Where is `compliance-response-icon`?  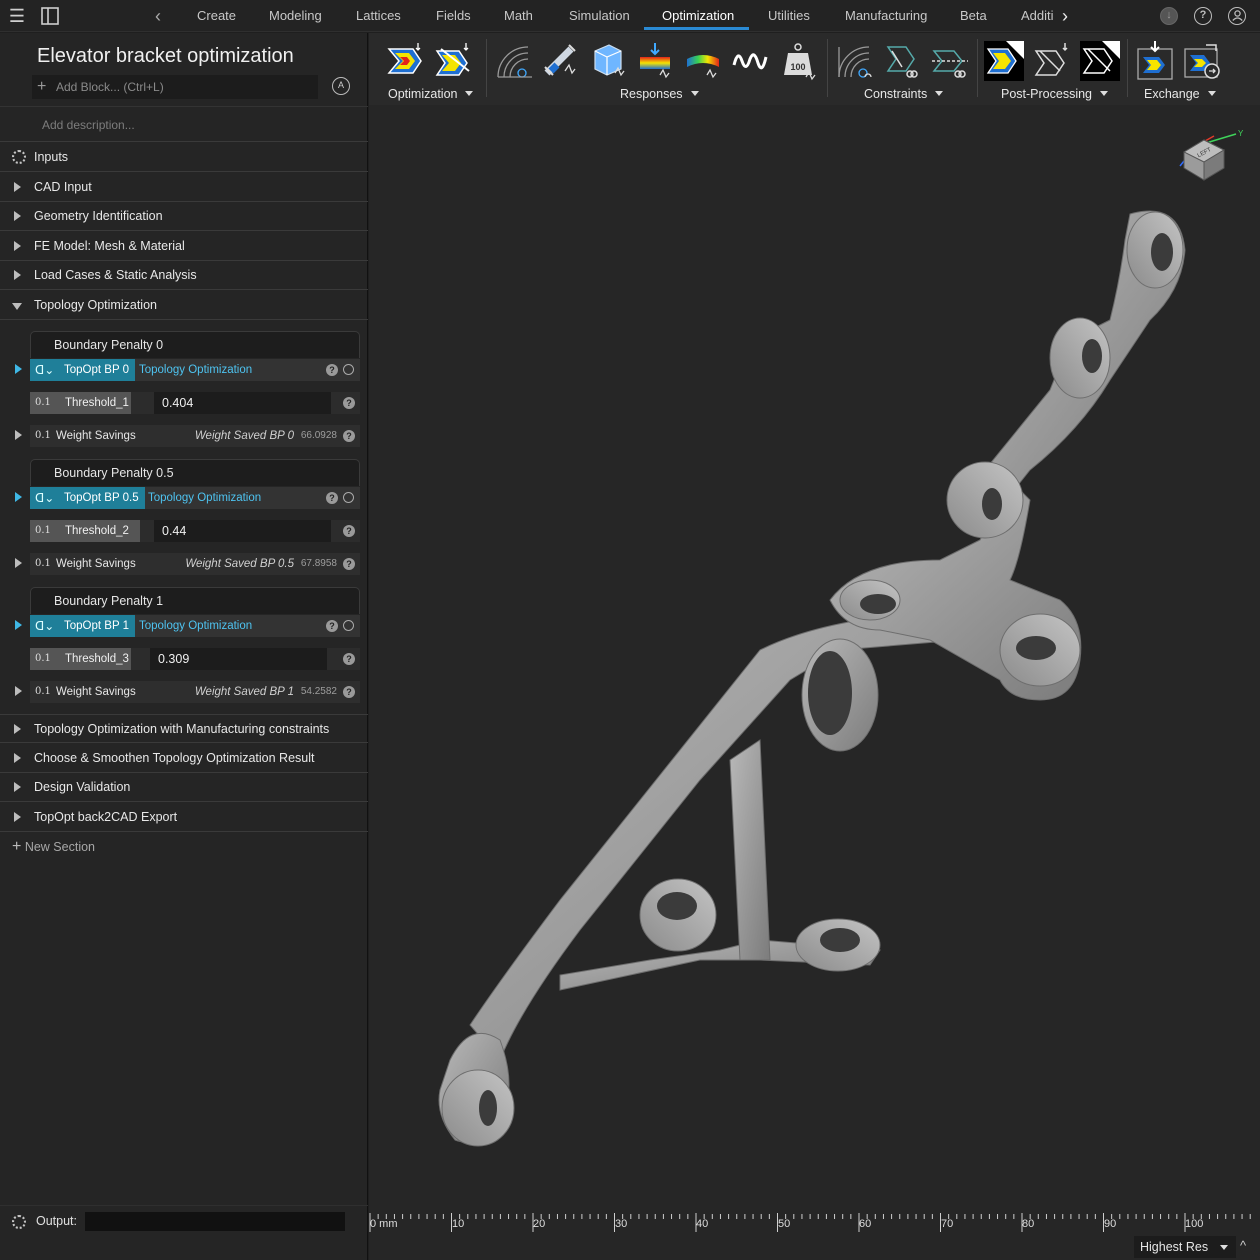
compliance-response-icon is located at coordinates (514, 61).